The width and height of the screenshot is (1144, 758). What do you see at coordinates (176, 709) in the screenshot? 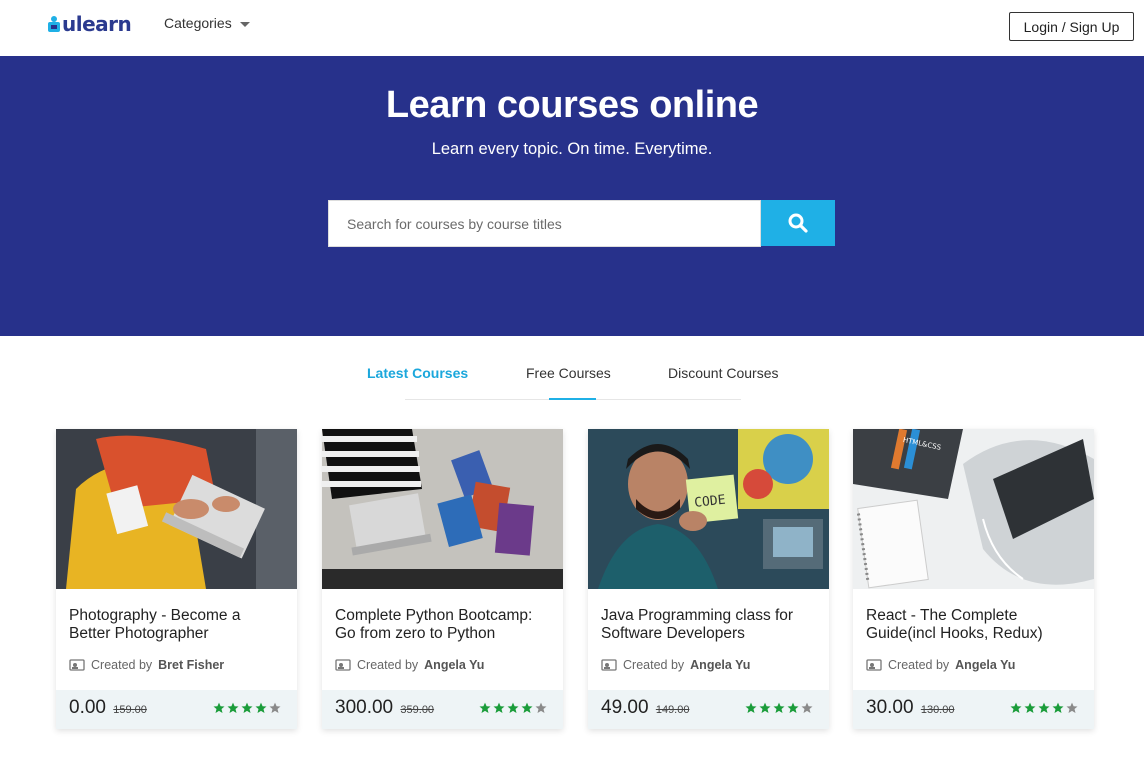
I see `course-footer: 0.00 159.00` at bounding box center [176, 709].